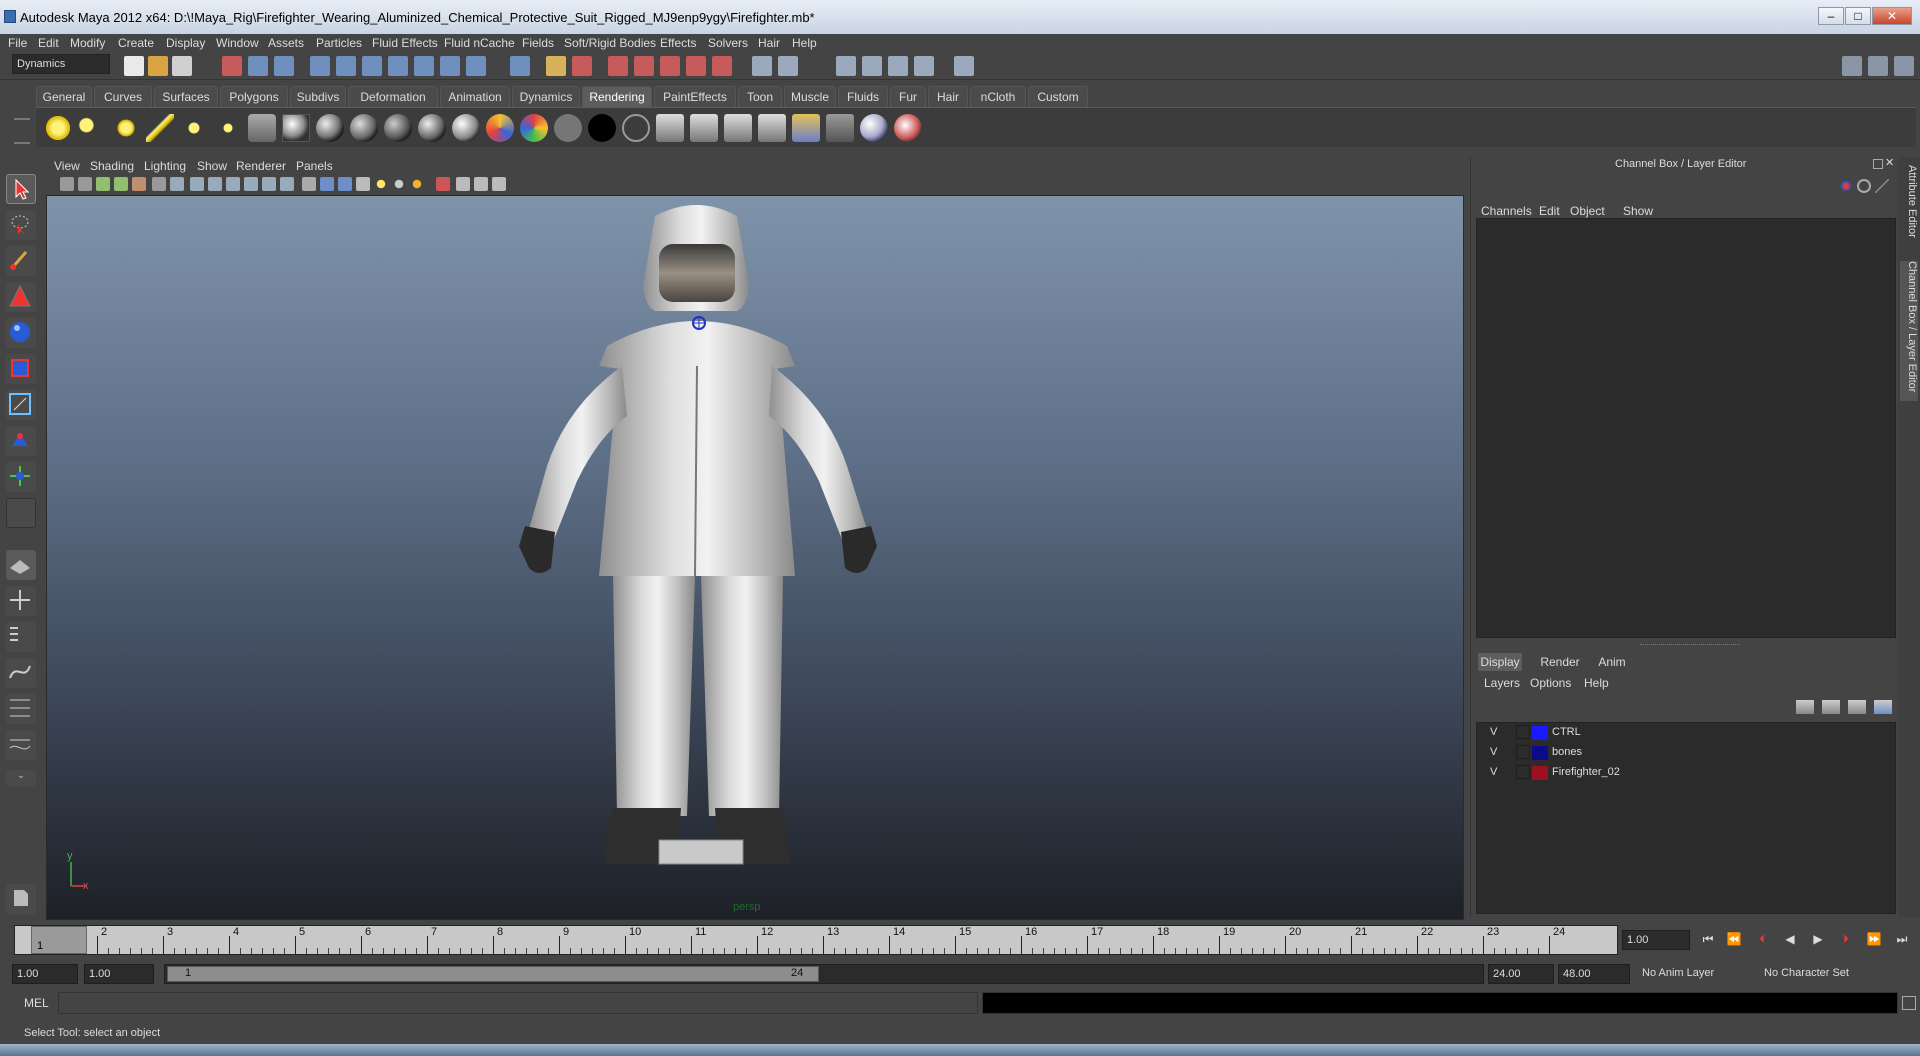 This screenshot has width=1920, height=1056. Describe the element at coordinates (1500, 662) in the screenshot. I see `layer-tab-display: Display` at that location.